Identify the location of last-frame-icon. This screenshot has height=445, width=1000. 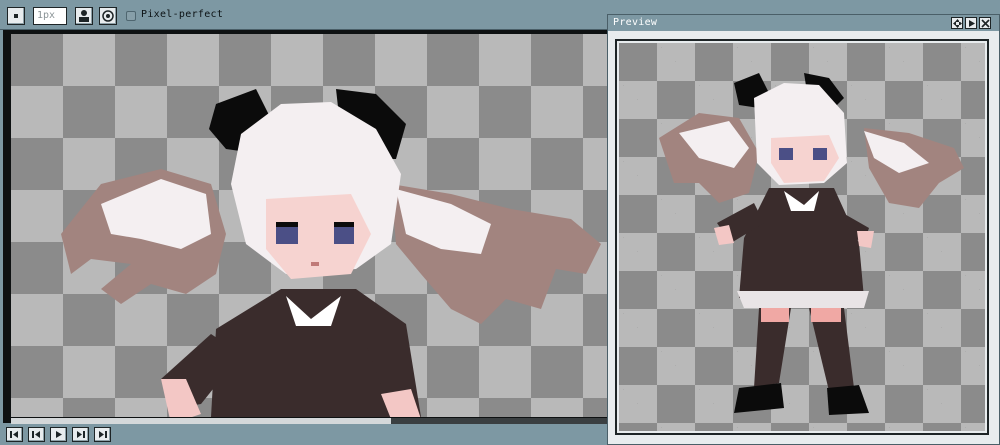
(103, 434).